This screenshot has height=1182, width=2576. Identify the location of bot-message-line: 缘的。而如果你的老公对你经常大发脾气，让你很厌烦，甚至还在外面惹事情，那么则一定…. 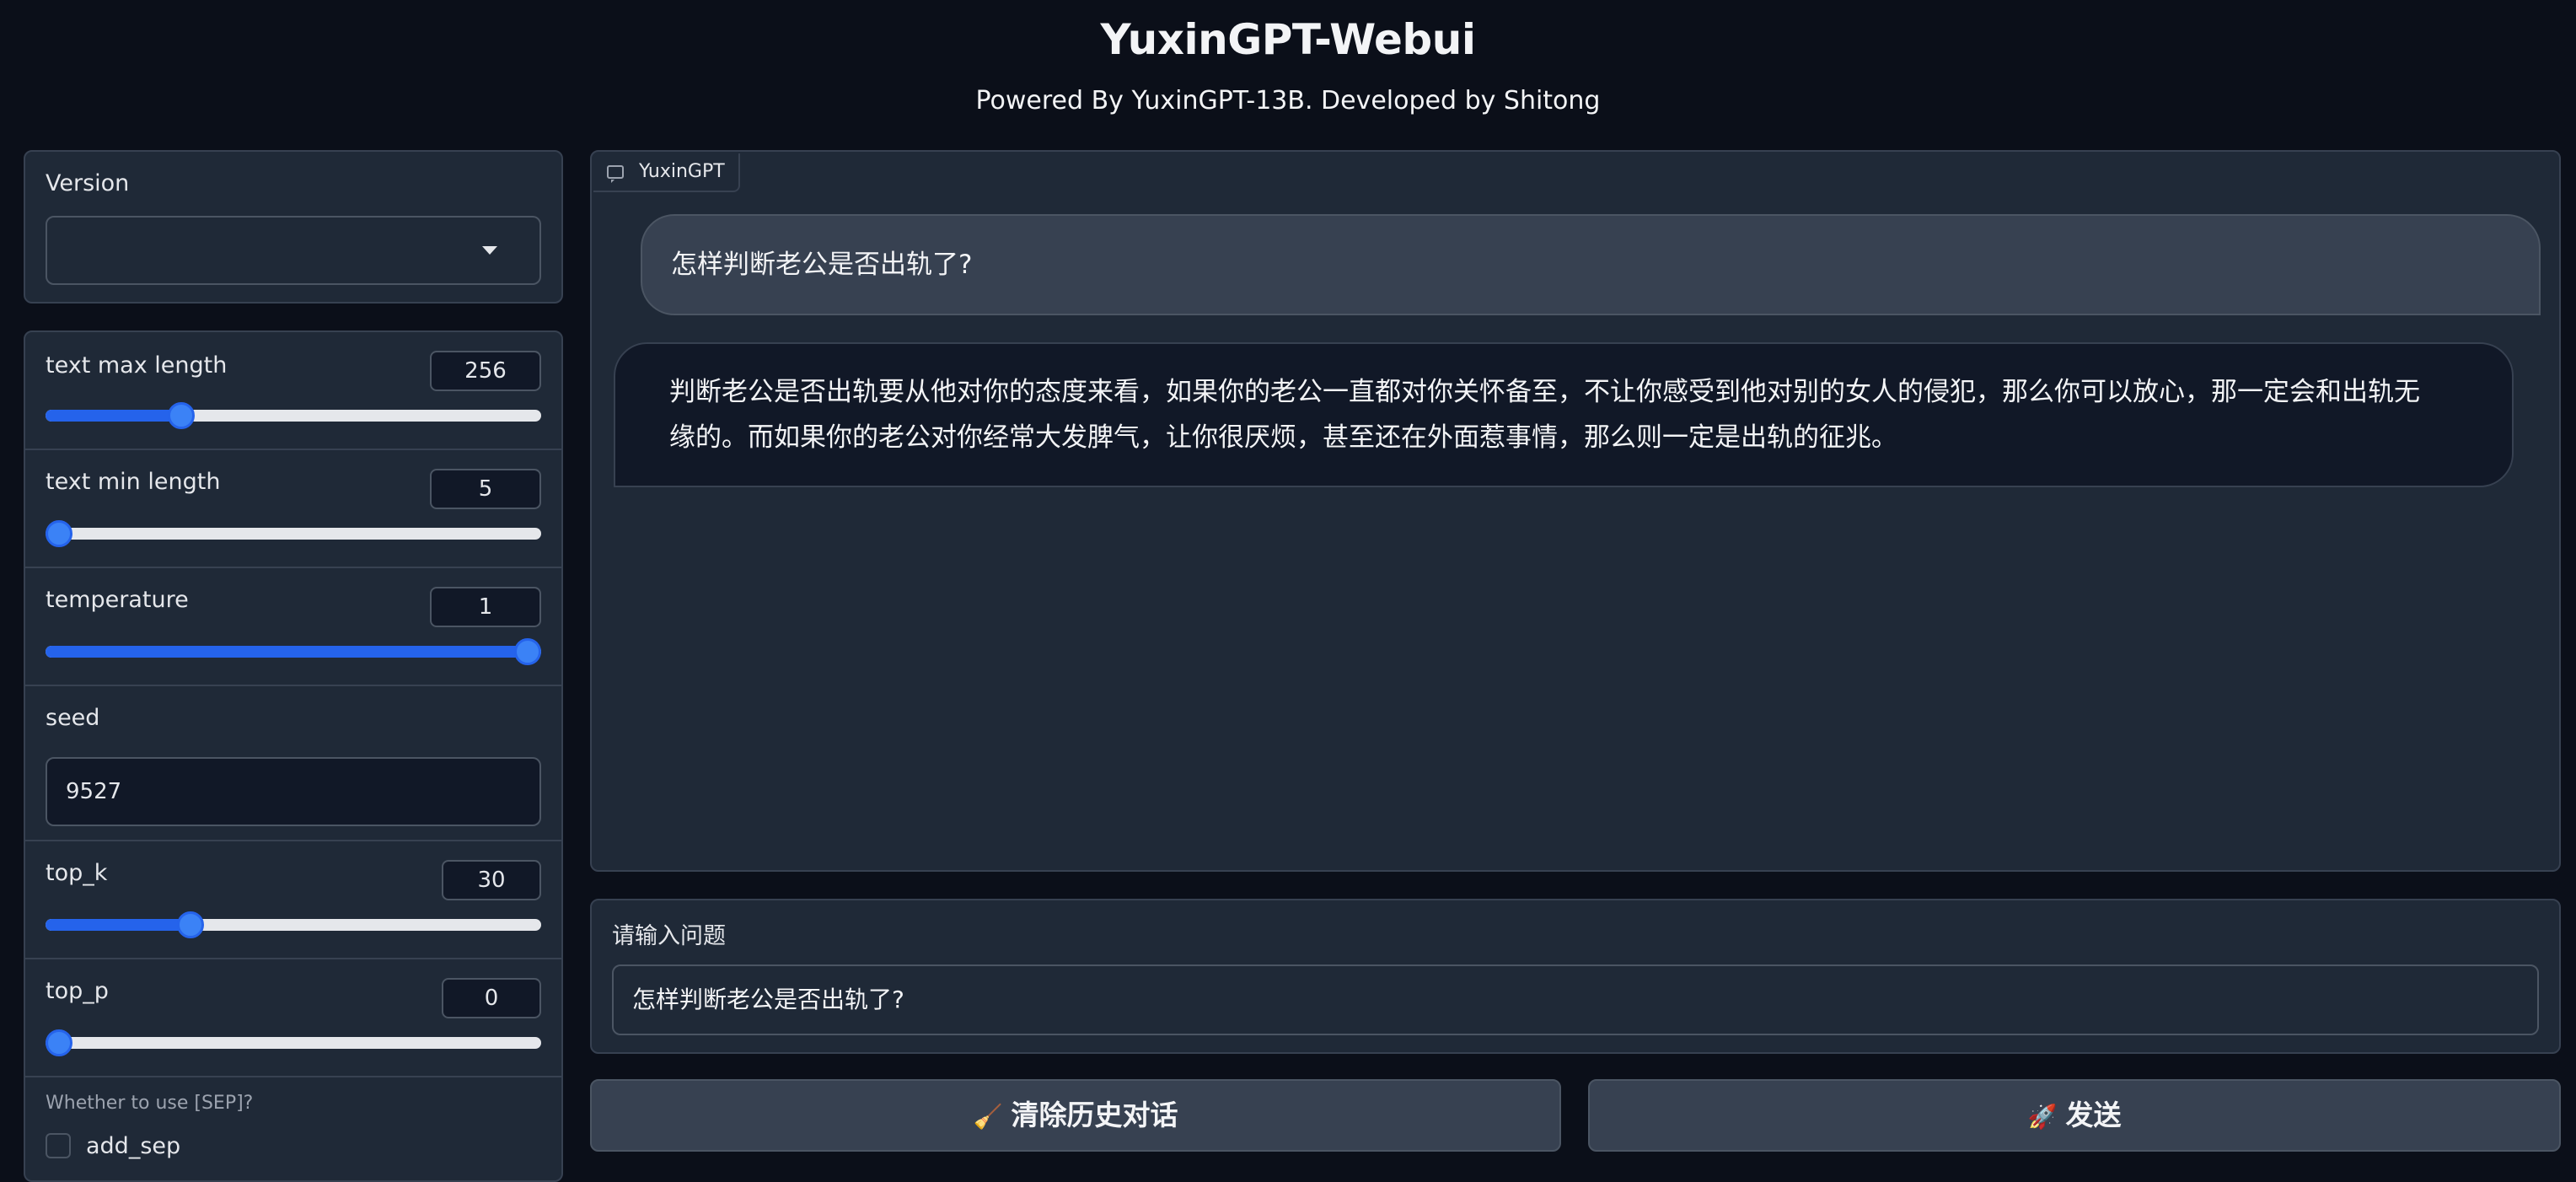
(1283, 437).